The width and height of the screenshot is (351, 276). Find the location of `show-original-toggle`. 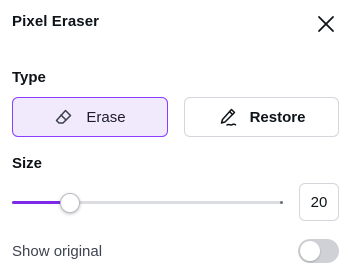

show-original-toggle is located at coordinates (318, 251).